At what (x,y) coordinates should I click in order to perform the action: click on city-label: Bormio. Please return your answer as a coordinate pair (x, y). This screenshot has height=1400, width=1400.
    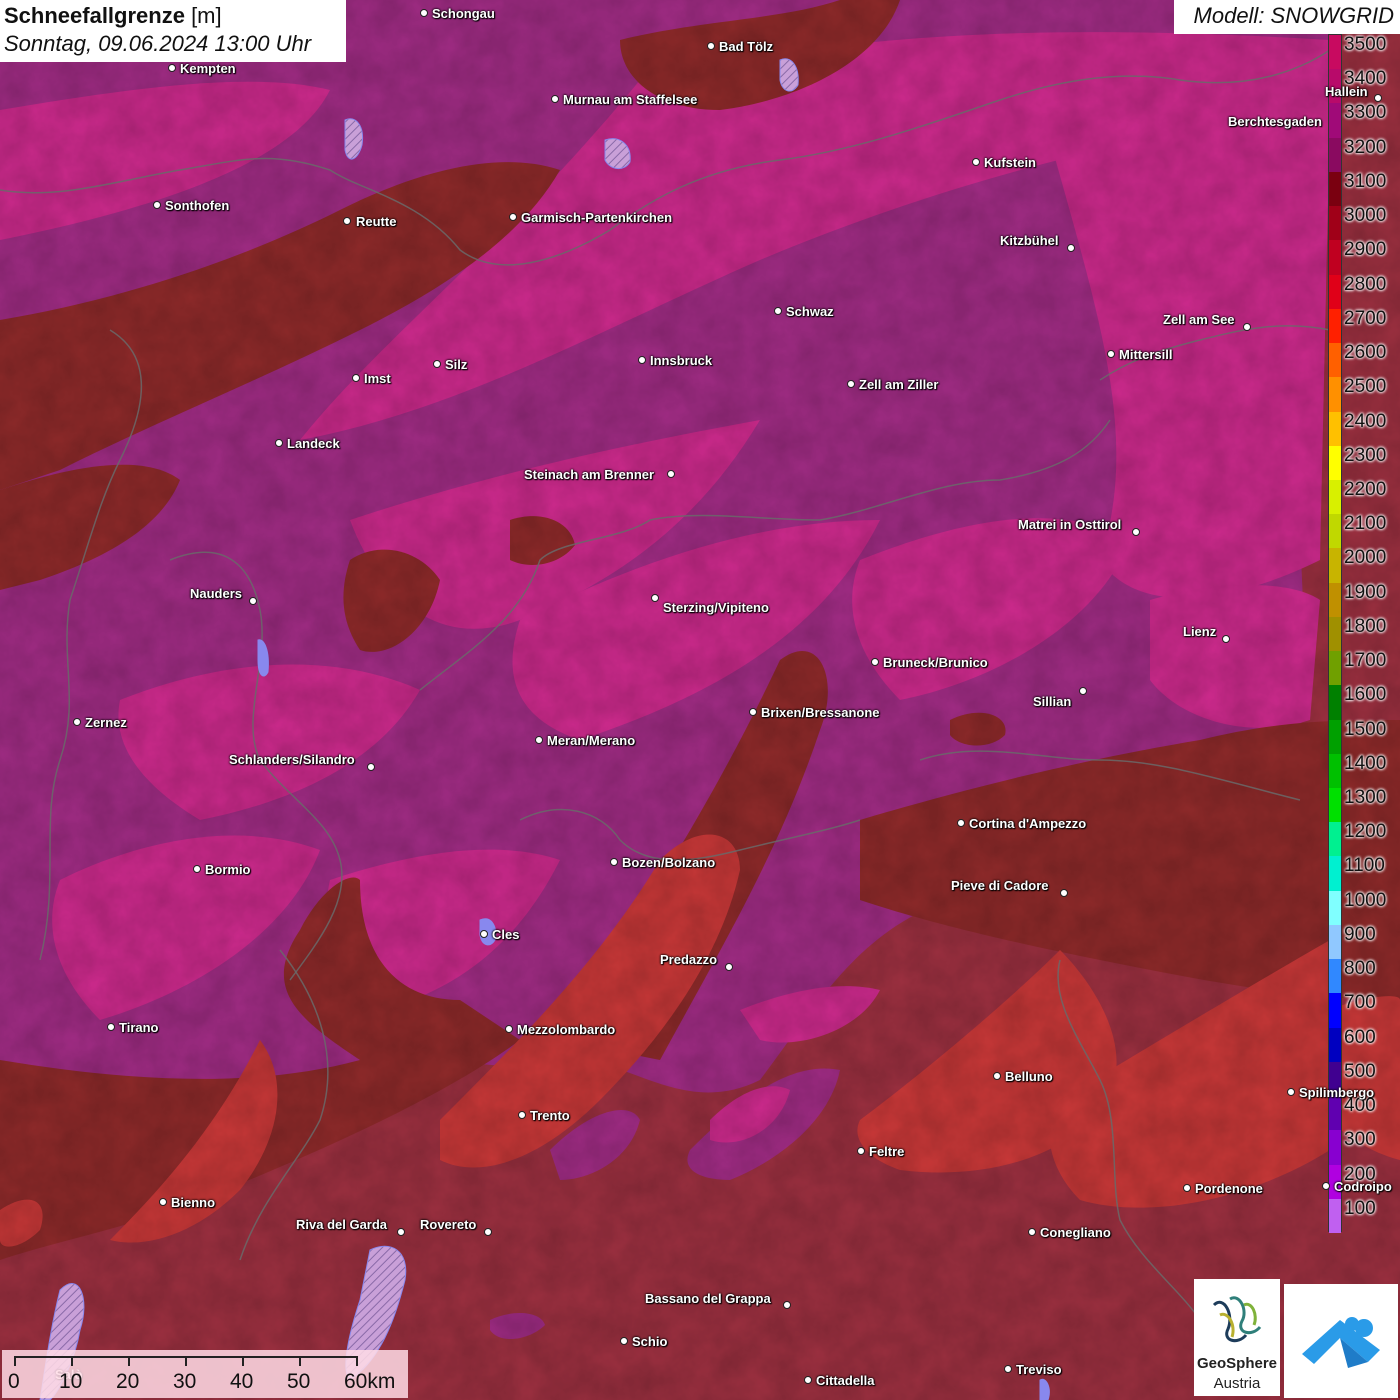
    Looking at the image, I should click on (228, 869).